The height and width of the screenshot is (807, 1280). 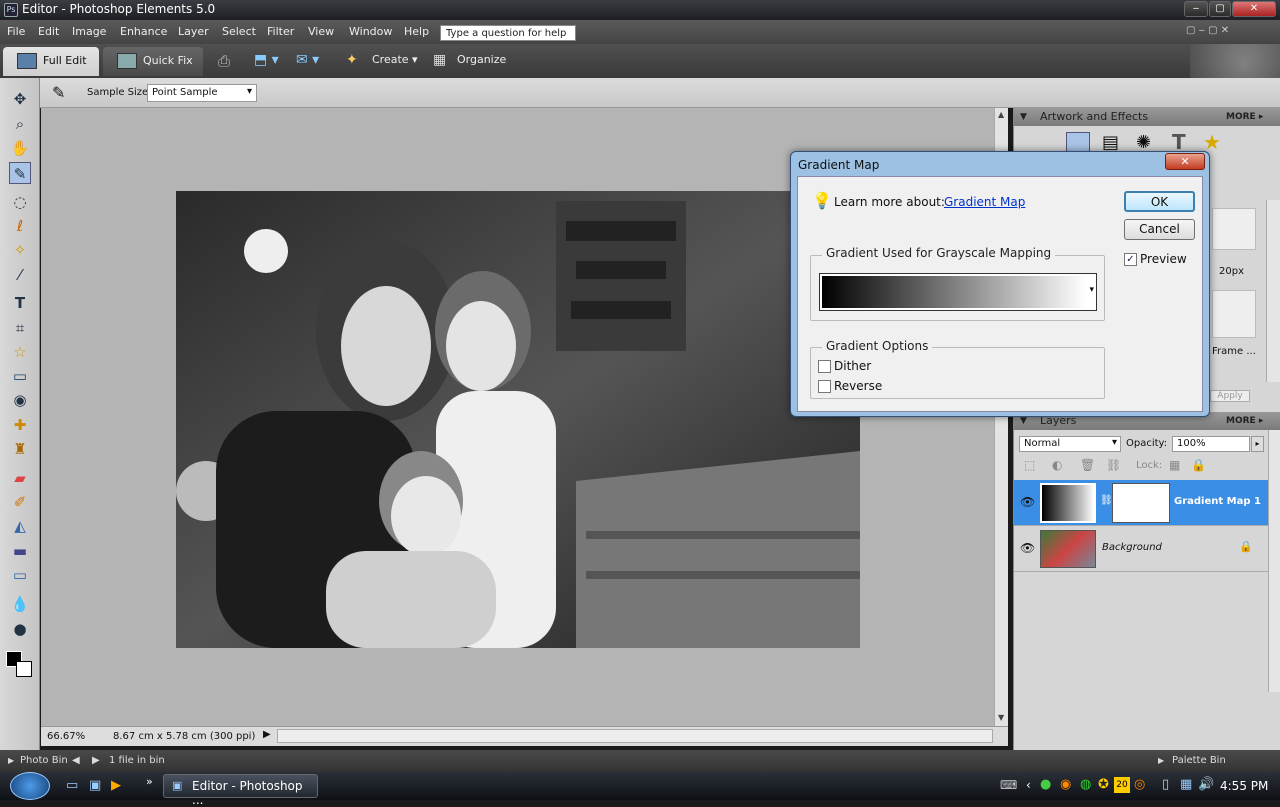 What do you see at coordinates (95, 785) in the screenshot?
I see `quicklaunch-switch-icon: ▣` at bounding box center [95, 785].